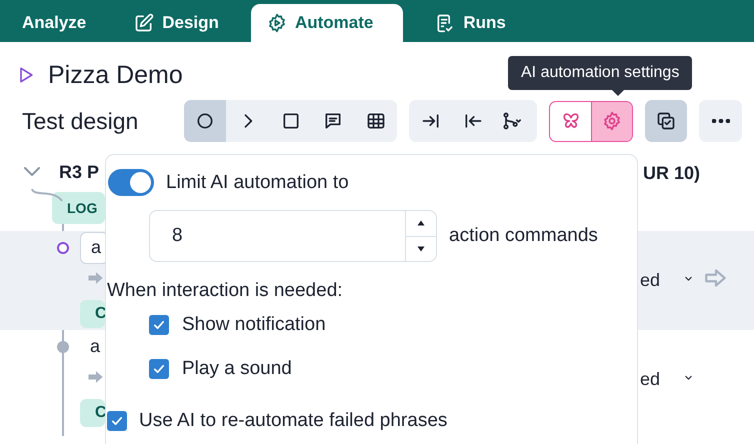 The image size is (754, 444). Describe the element at coordinates (600, 73) in the screenshot. I see `tooltip: AI automation settings` at that location.